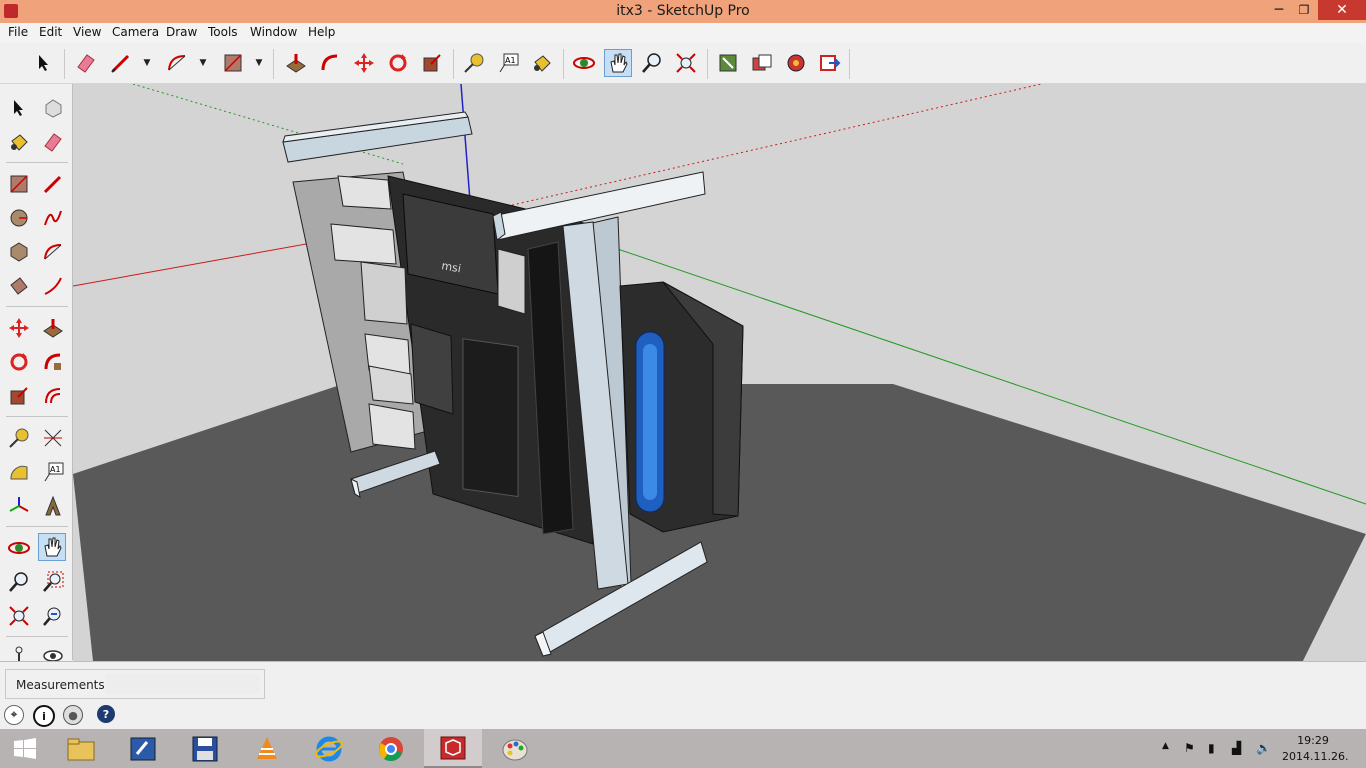 Image resolution: width=1366 pixels, height=768 pixels. Describe the element at coordinates (87, 32) in the screenshot. I see `menu-view: View` at that location.